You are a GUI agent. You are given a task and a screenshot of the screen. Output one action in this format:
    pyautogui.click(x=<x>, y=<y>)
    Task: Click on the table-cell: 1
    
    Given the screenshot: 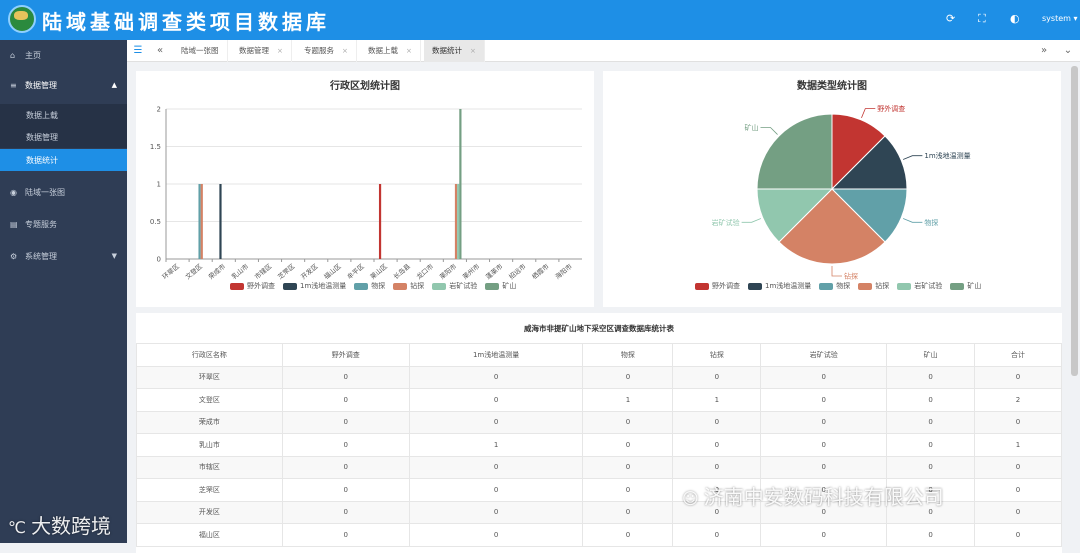 What is the action you would take?
    pyautogui.click(x=628, y=400)
    